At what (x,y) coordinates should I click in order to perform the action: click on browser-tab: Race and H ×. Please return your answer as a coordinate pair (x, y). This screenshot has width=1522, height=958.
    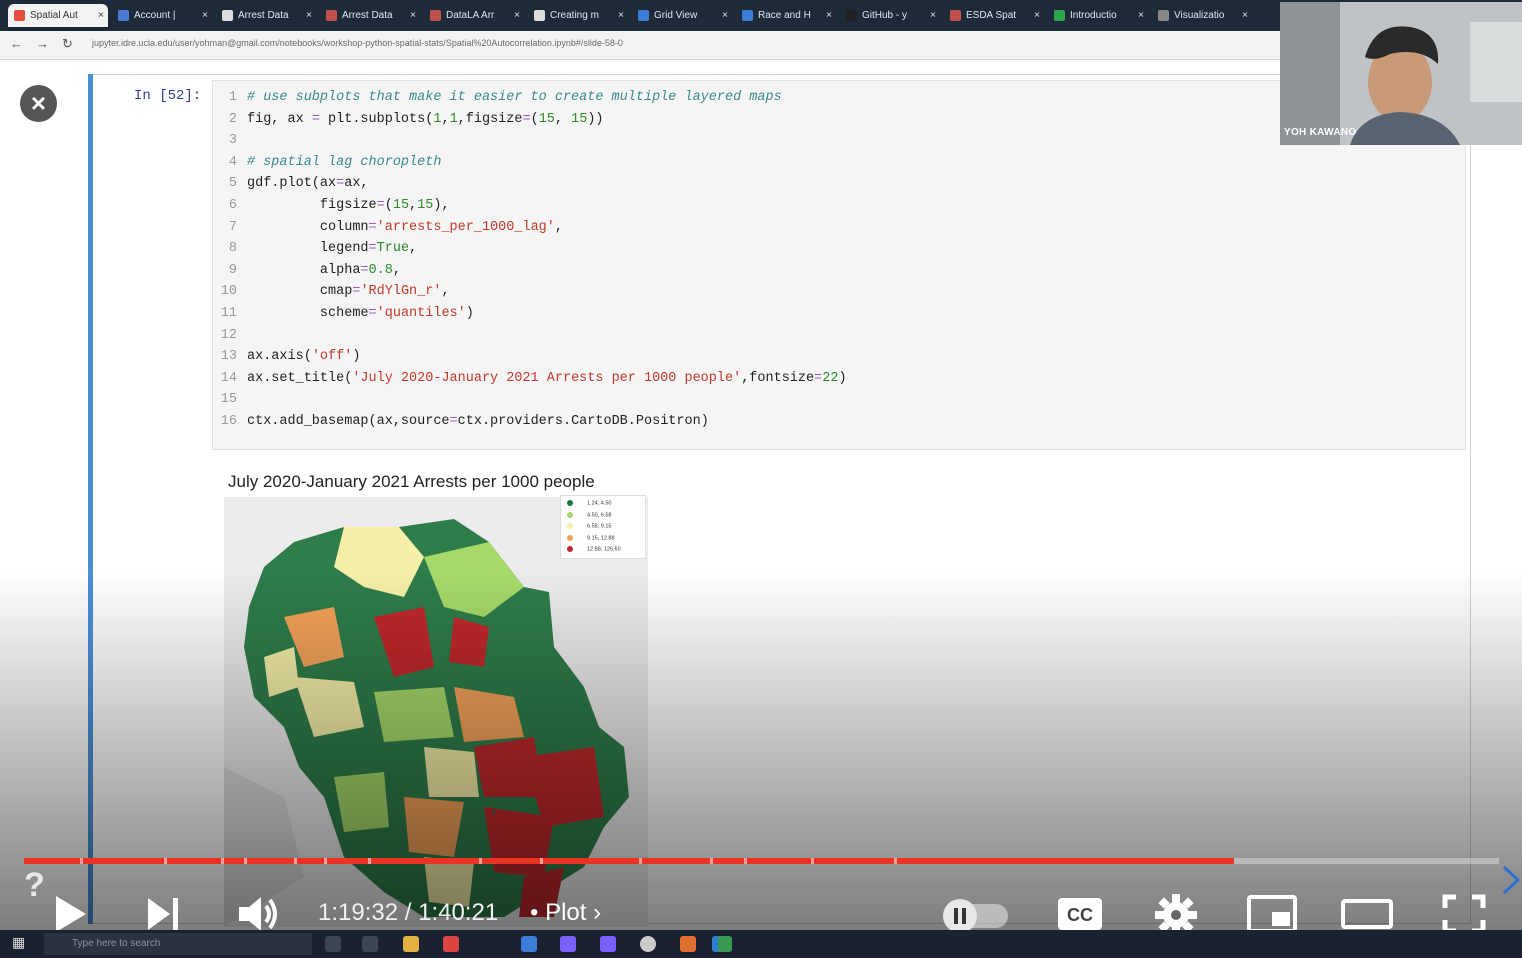
    Looking at the image, I should click on (786, 15).